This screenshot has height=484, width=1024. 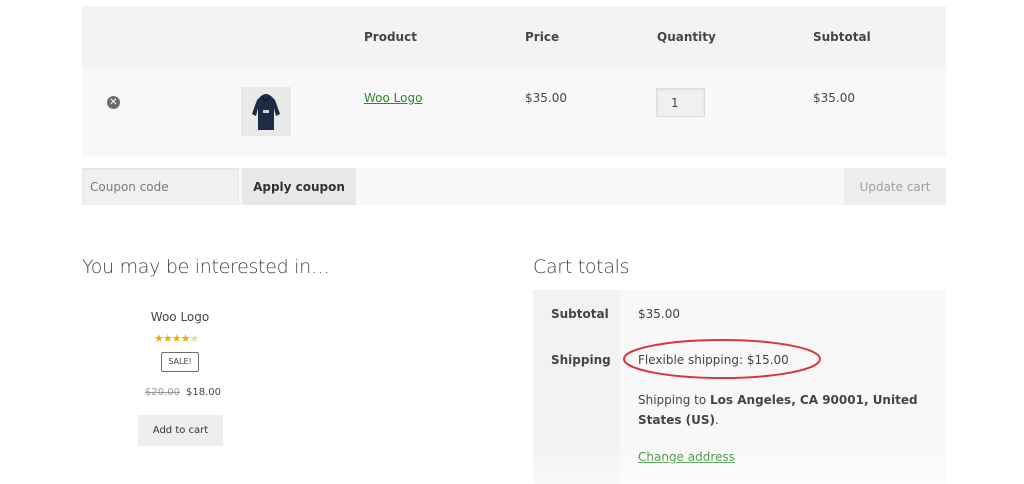 What do you see at coordinates (722, 359) in the screenshot?
I see `annotation-ellipse` at bounding box center [722, 359].